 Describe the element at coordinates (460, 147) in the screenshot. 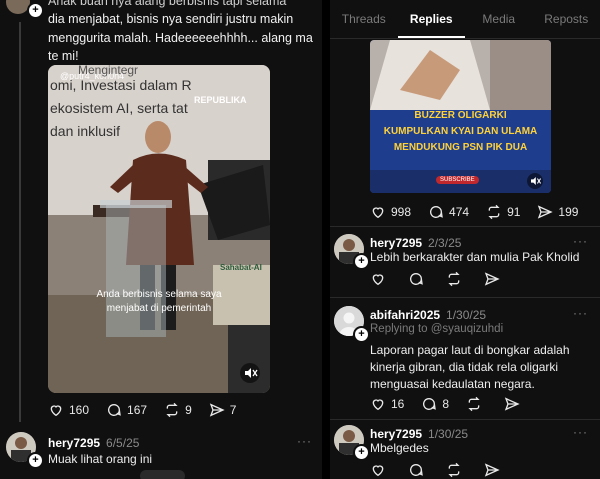

I see `image-title-line3: MENDUKUNG PSN PIK DUA` at that location.